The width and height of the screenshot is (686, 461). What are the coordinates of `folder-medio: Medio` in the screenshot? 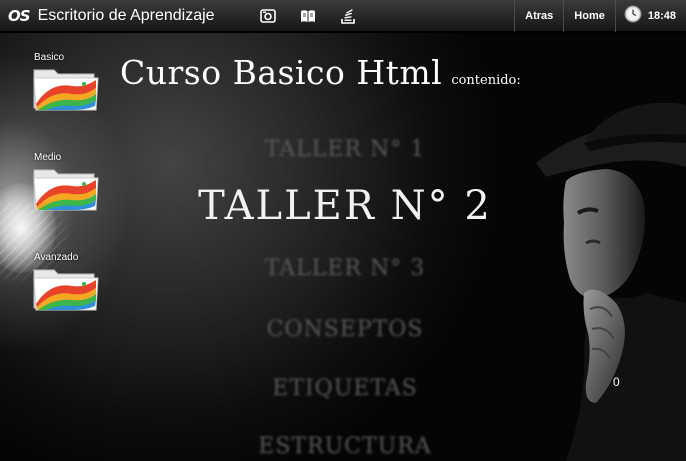 It's located at (73, 182).